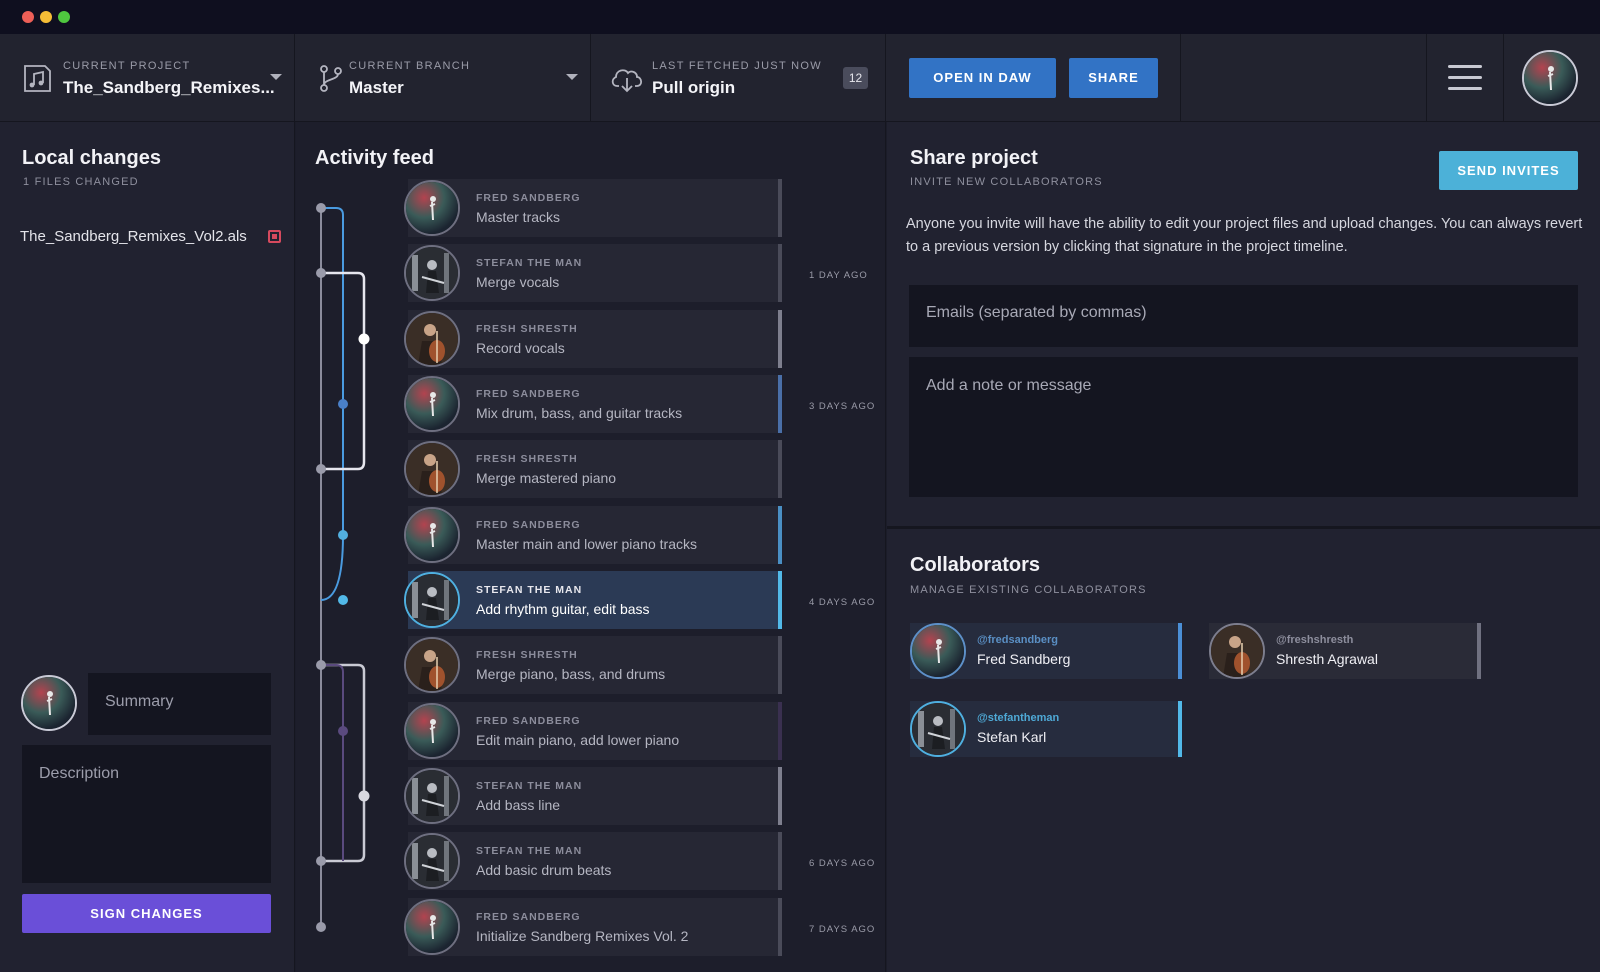  I want to click on commit-message: Merge vocals, so click(518, 282).